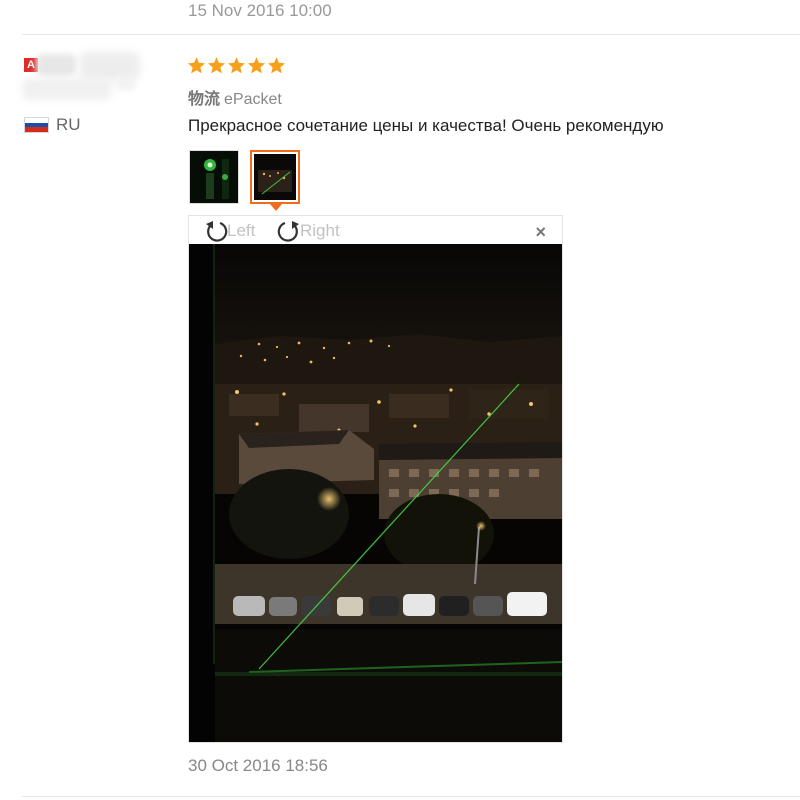 This screenshot has height=800, width=800. What do you see at coordinates (375, 230) in the screenshot?
I see `photo-viewer-toolbar: Left Right ×` at bounding box center [375, 230].